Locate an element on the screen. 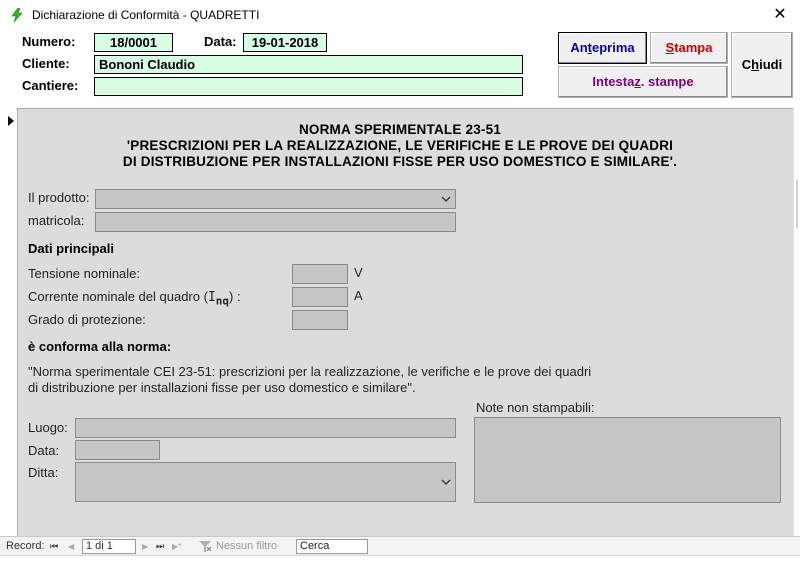 This screenshot has height=563, width=800. data-firma-field is located at coordinates (117, 450).